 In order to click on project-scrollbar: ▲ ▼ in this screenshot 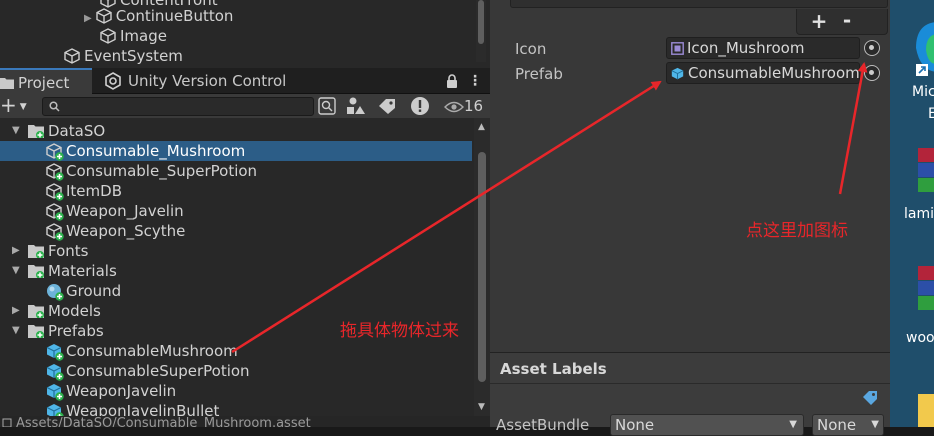, I will do `click(482, 267)`.